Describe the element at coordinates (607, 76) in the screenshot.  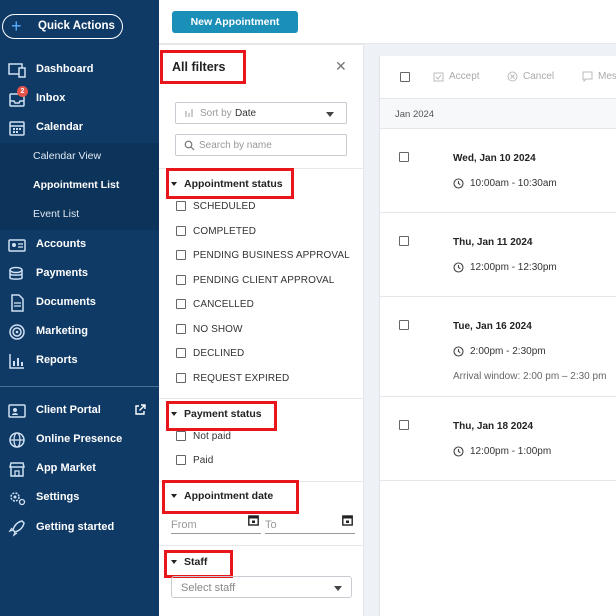
I see `message-label: Mes` at that location.